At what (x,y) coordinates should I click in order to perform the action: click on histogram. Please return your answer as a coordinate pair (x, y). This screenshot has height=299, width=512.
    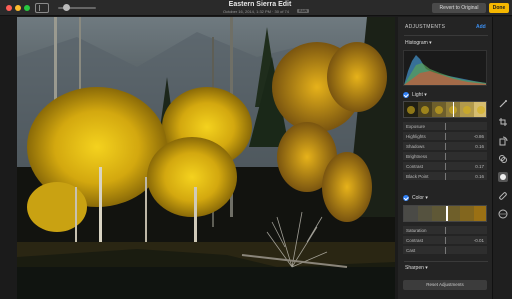
    Looking at the image, I should click on (445, 68).